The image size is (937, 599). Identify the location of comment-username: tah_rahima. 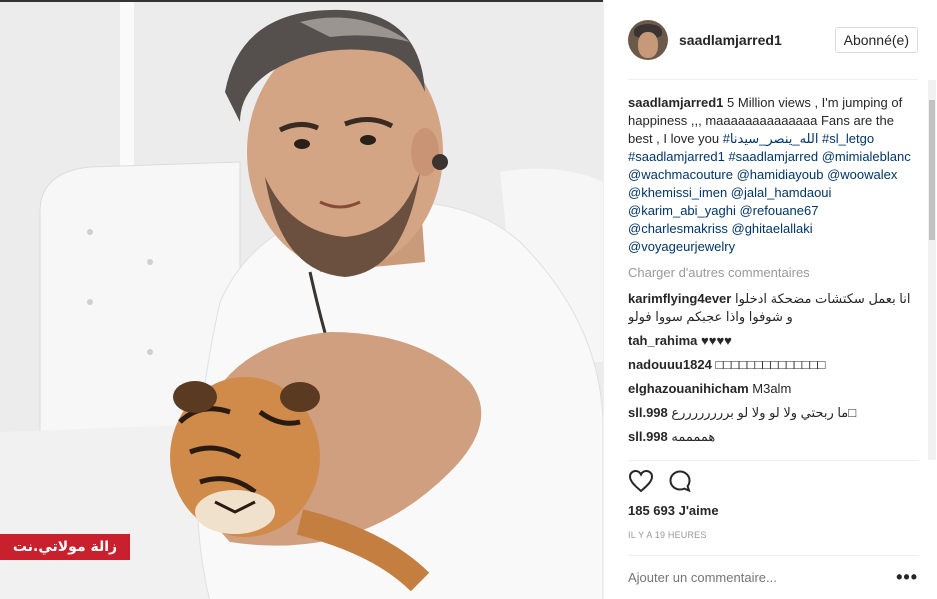
(662, 340).